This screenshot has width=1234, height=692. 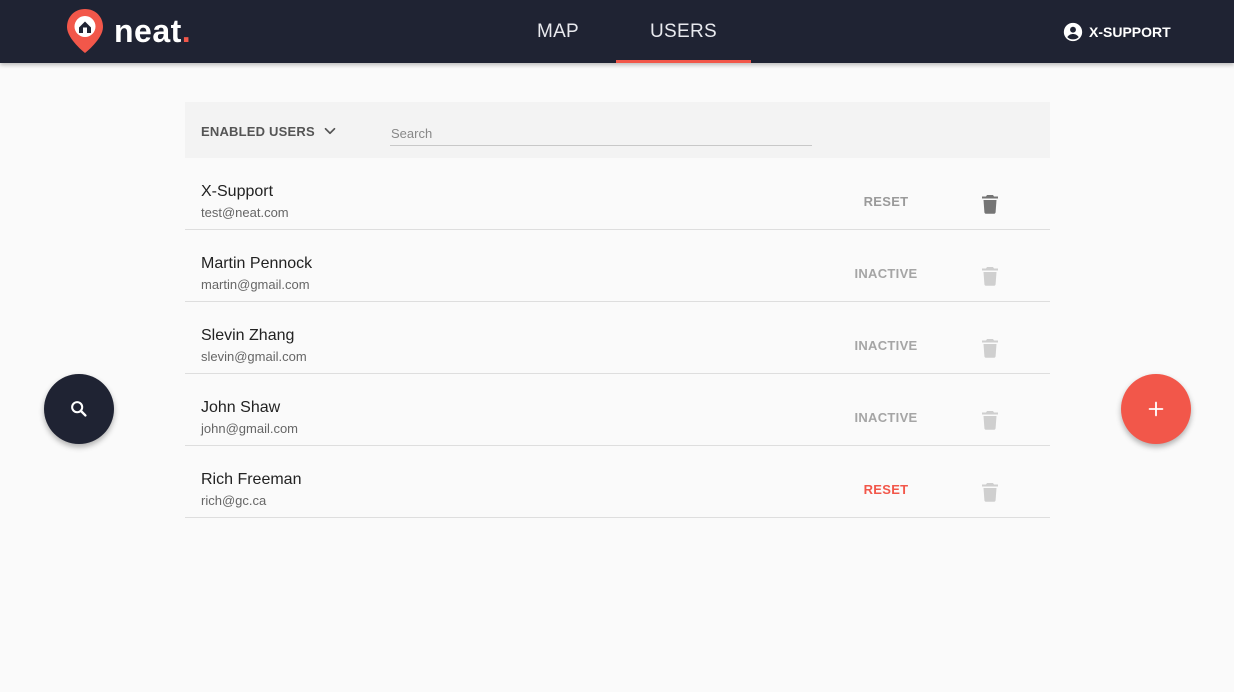 I want to click on user-email: rich@gc.ca, so click(x=234, y=500).